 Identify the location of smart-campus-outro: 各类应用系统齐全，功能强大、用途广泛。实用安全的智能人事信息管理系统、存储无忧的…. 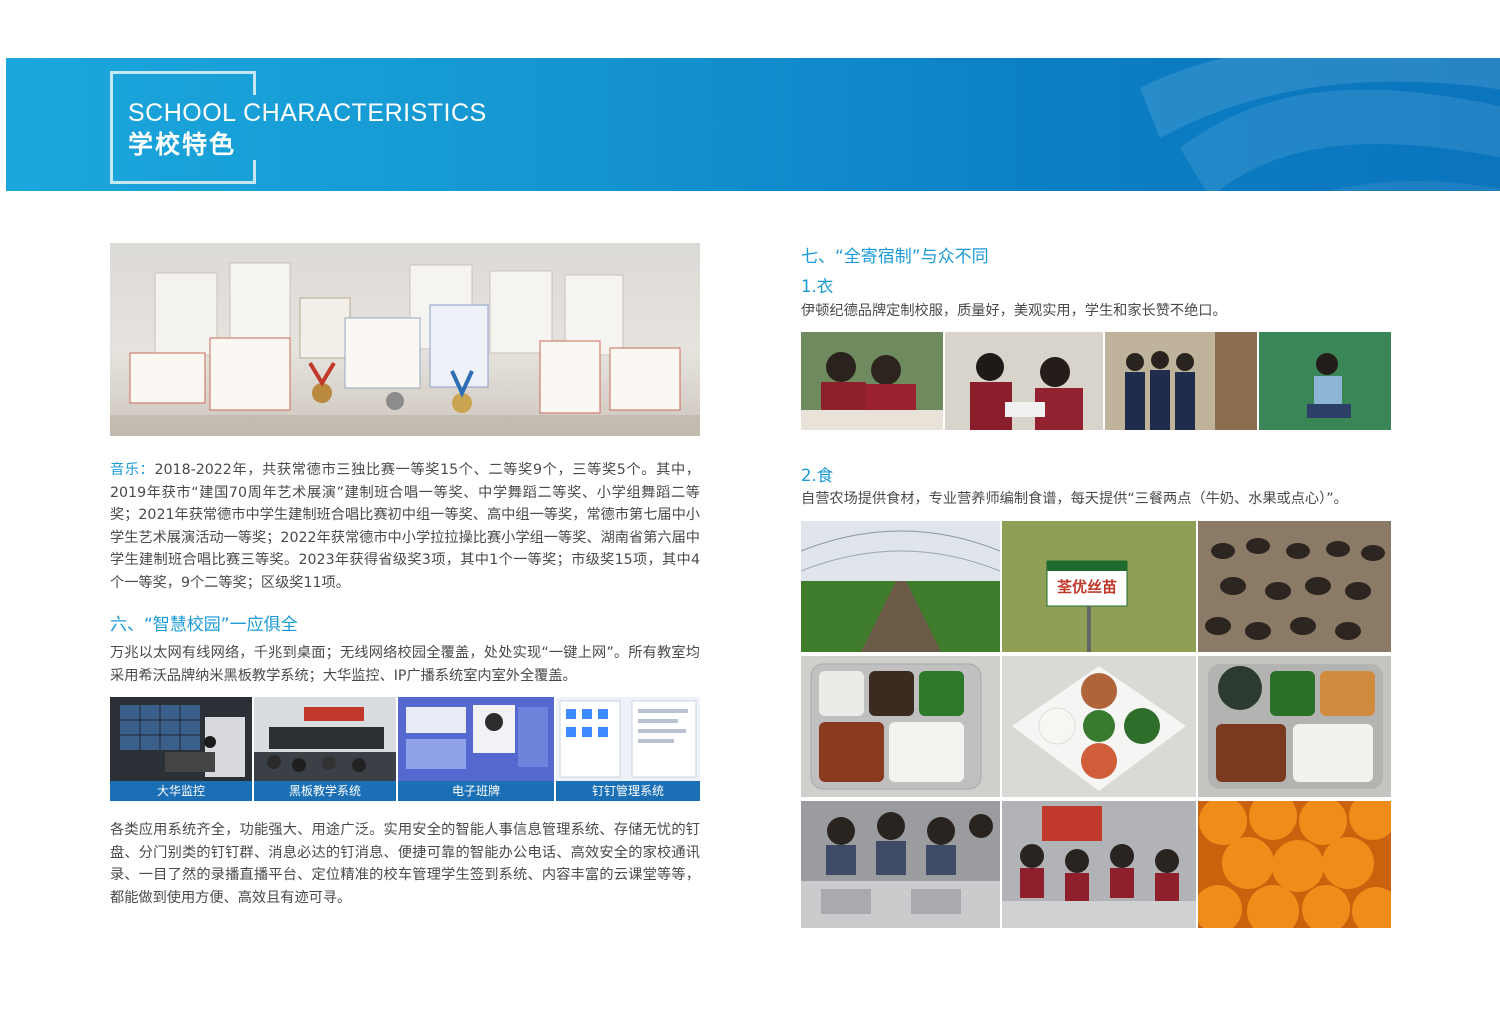
(405, 864).